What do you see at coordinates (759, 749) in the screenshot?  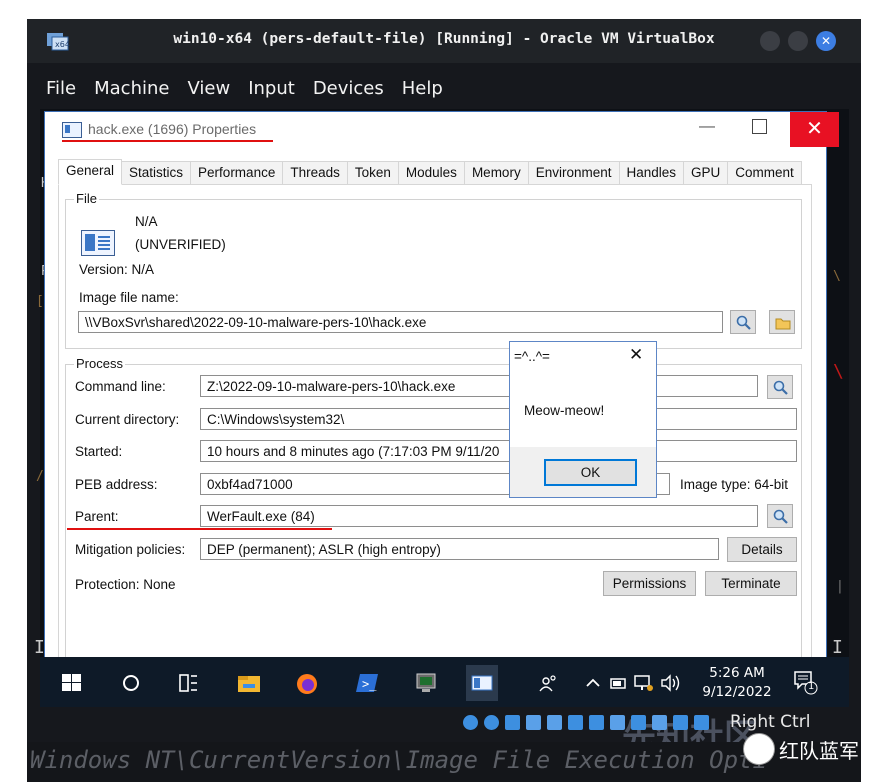 I see `watermark-logo` at bounding box center [759, 749].